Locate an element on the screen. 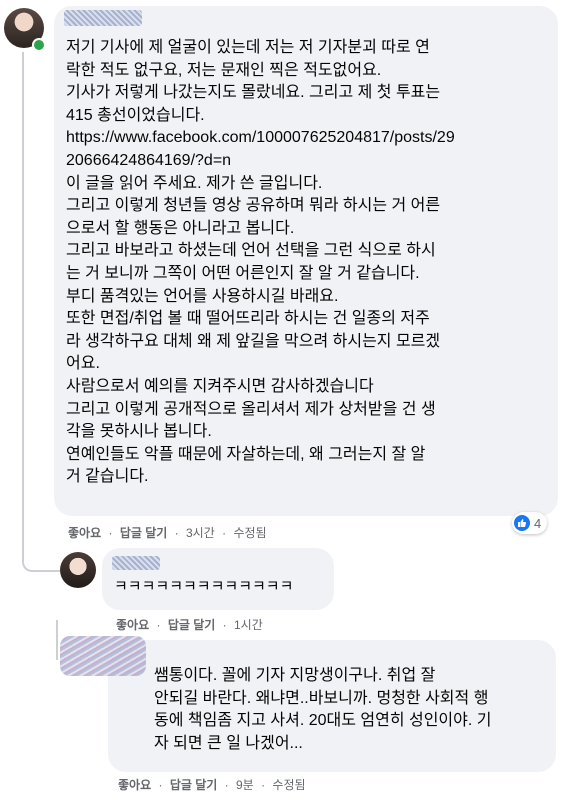 This screenshot has width=569, height=809. comment-text: ㅋㅋㅋㅋㅋㅋㅋㅋㅋㅋㅋㅋㅋ is located at coordinates (204, 586).